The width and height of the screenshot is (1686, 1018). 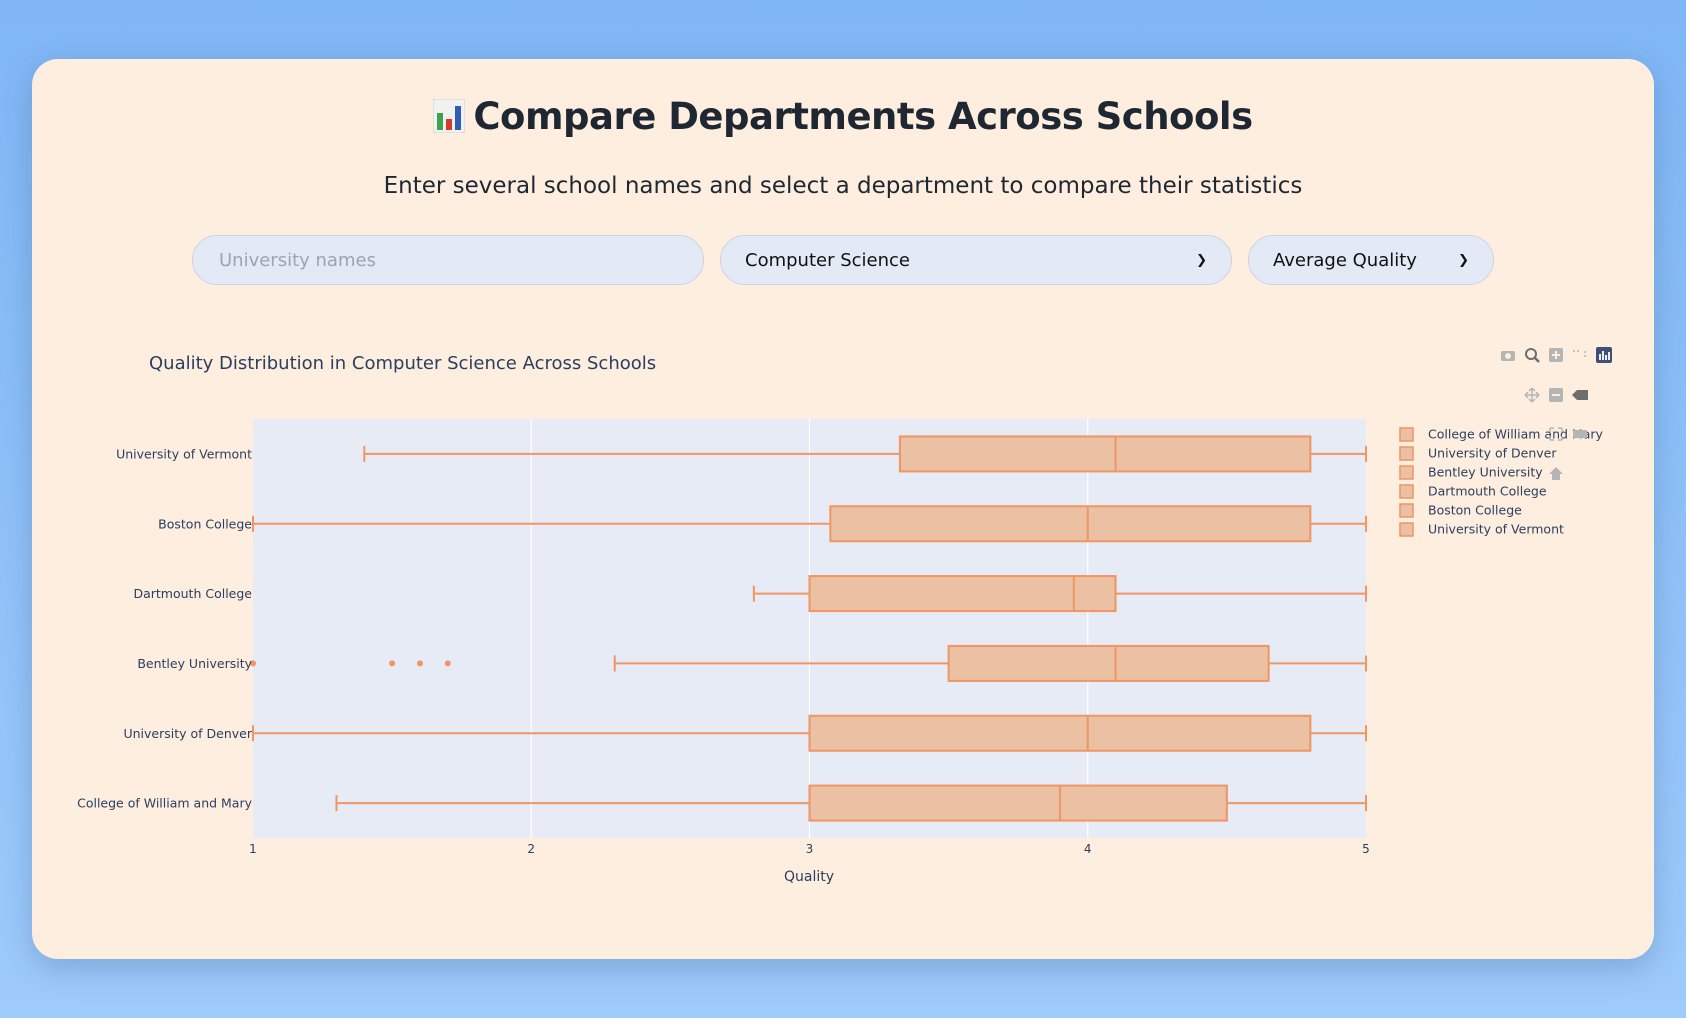 What do you see at coordinates (1556, 395) in the screenshot?
I see `zoom-out-icon` at bounding box center [1556, 395].